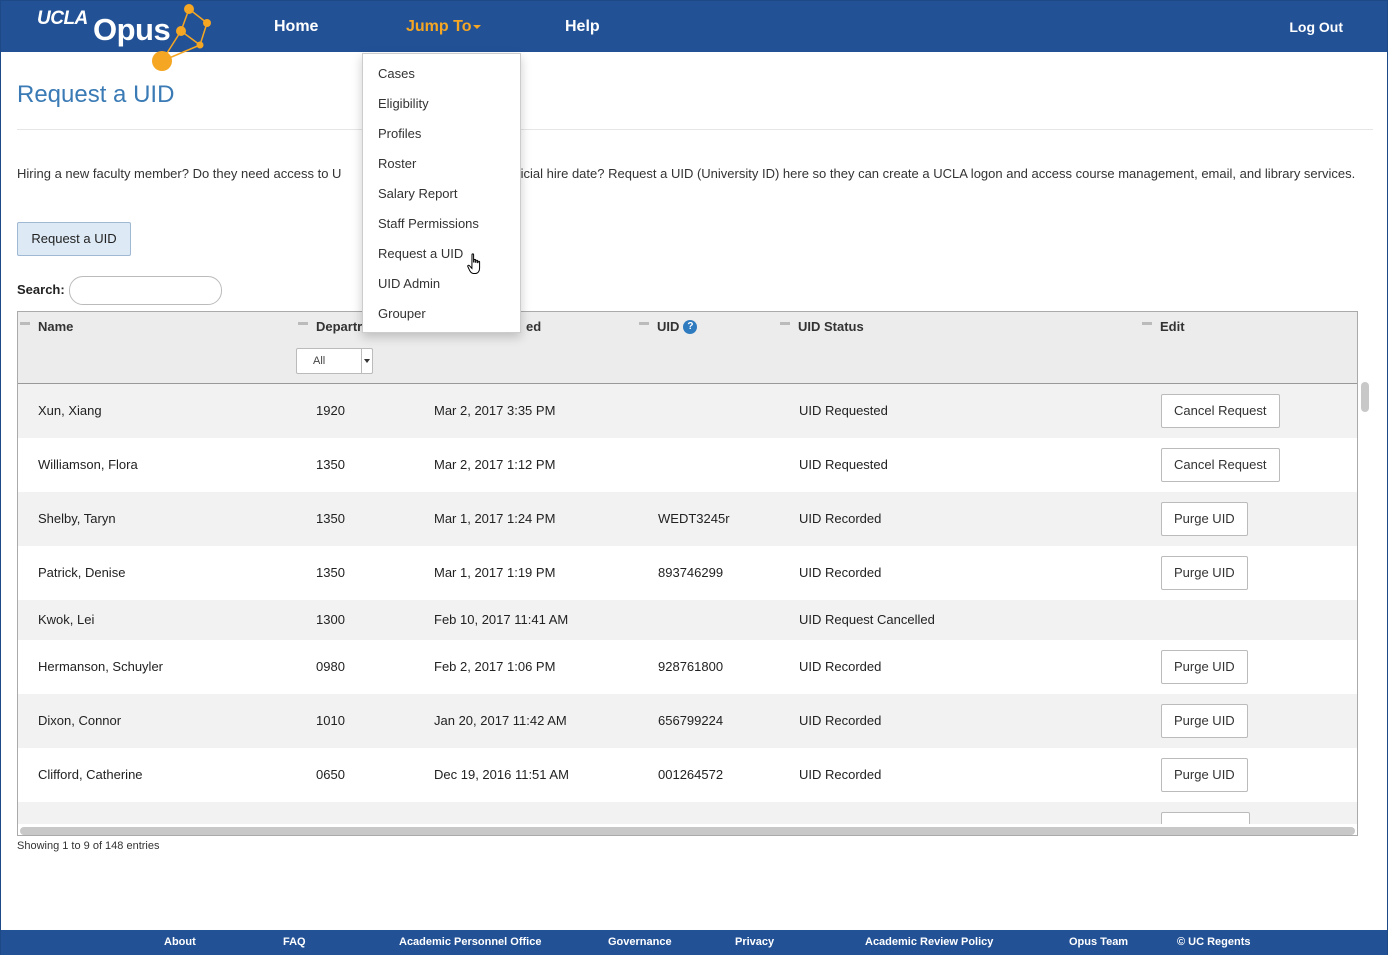  What do you see at coordinates (77, 518) in the screenshot?
I see `cell-name: Shelby, Taryn` at bounding box center [77, 518].